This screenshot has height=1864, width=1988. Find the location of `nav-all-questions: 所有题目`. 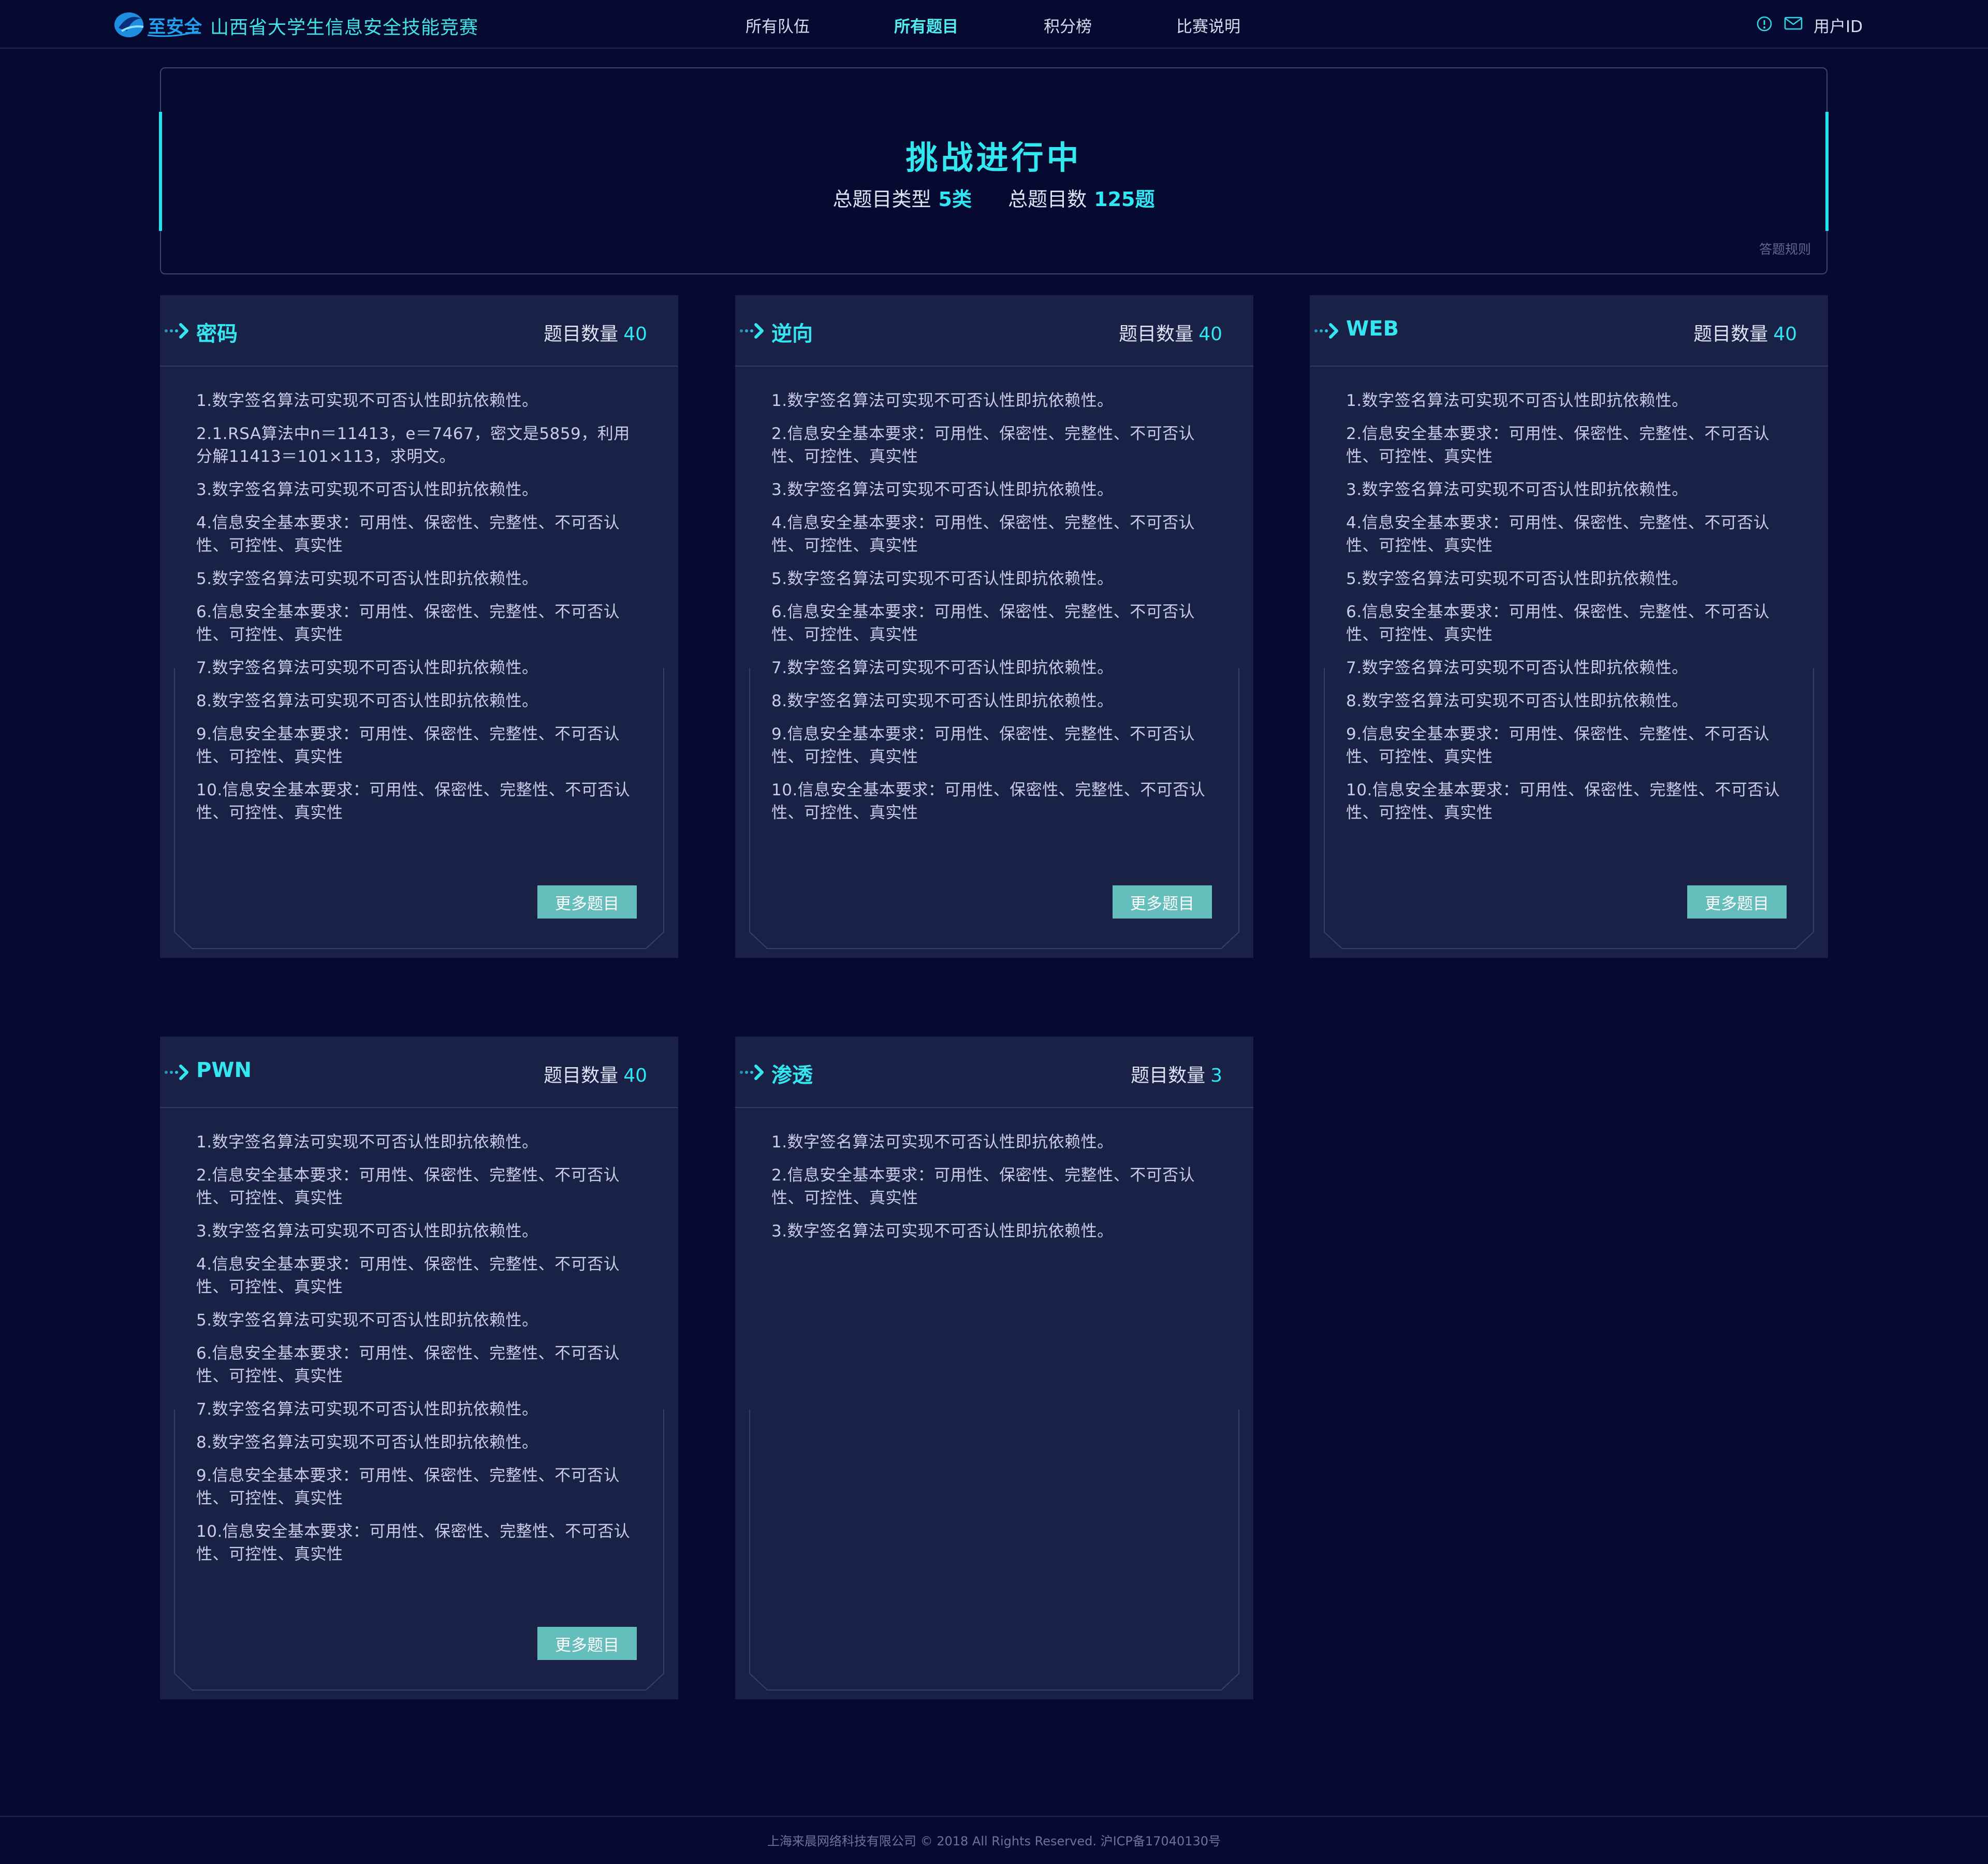

nav-all-questions: 所有题目 is located at coordinates (926, 25).